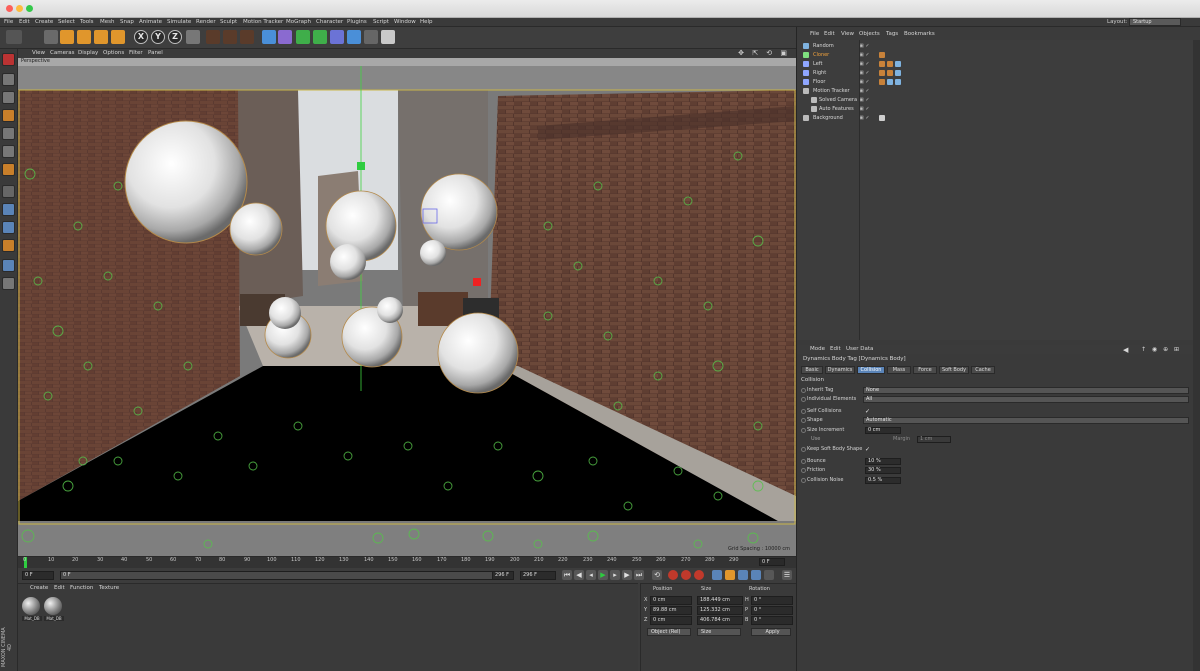  I want to click on material-menu-create: Create, so click(39, 588).